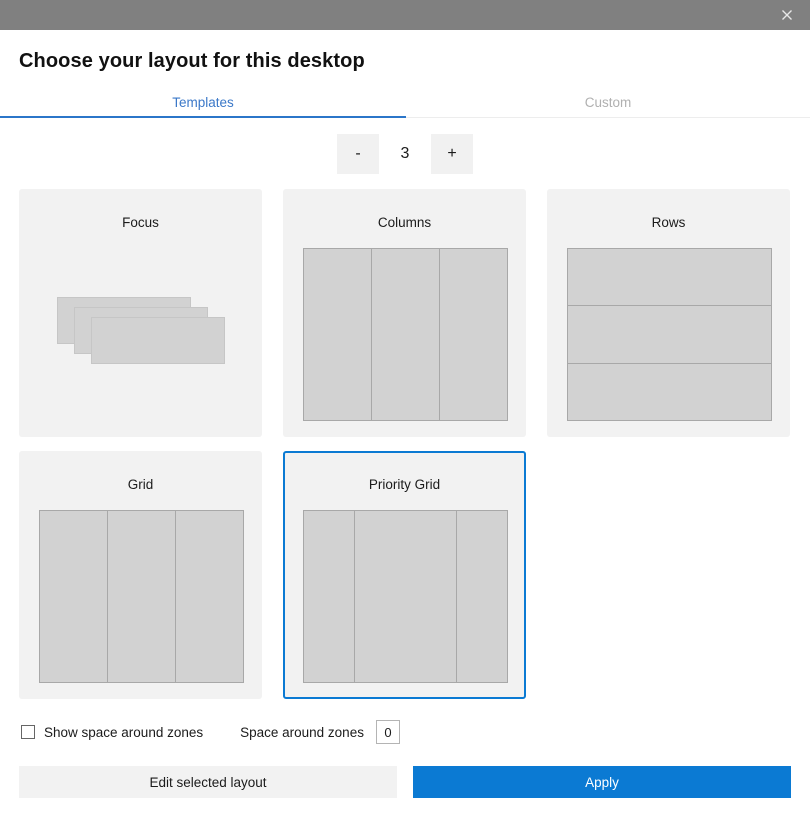 Image resolution: width=810 pixels, height=816 pixels. I want to click on tab-custom: Custom, so click(608, 105).